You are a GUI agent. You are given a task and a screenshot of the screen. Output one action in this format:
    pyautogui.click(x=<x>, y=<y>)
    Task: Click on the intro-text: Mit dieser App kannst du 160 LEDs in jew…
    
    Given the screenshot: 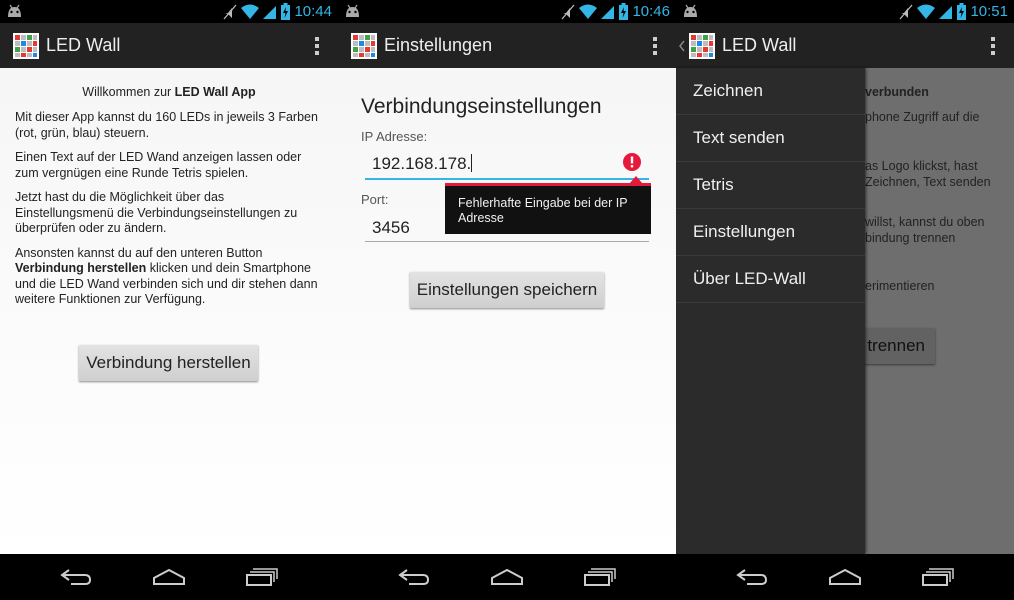 What is the action you would take?
    pyautogui.click(x=169, y=213)
    